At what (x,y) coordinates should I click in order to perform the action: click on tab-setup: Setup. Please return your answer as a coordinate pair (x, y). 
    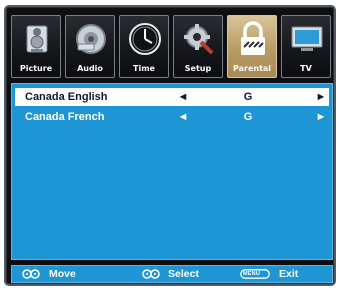
    Looking at the image, I should click on (198, 46).